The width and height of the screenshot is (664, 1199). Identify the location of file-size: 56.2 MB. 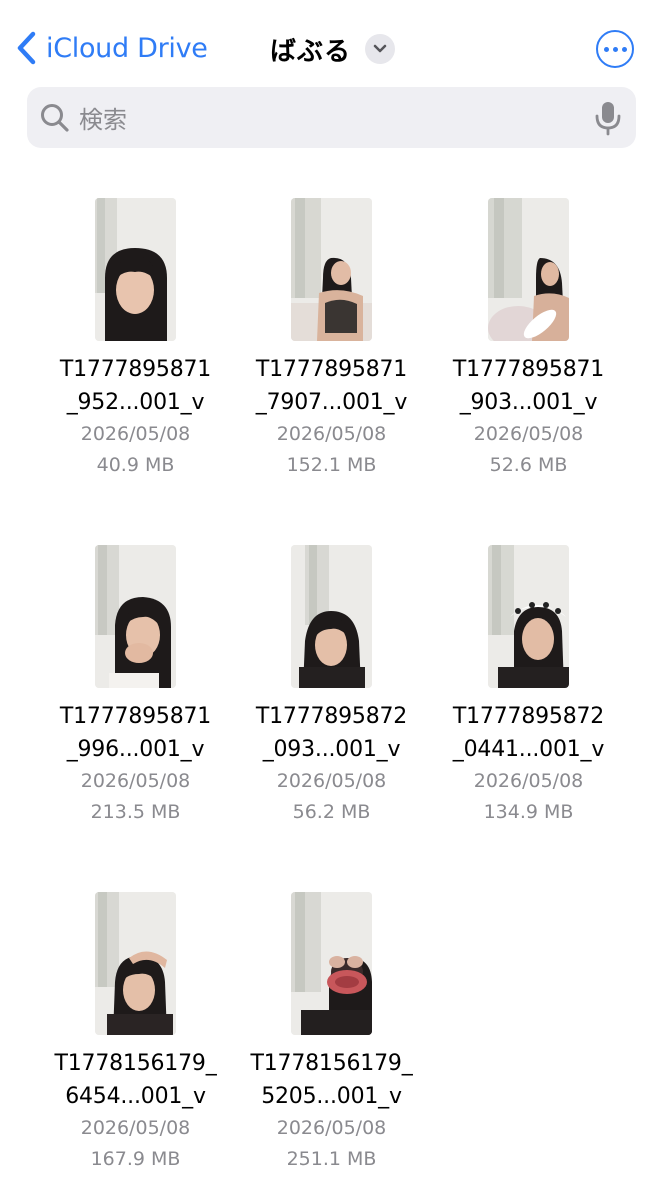
(331, 812).